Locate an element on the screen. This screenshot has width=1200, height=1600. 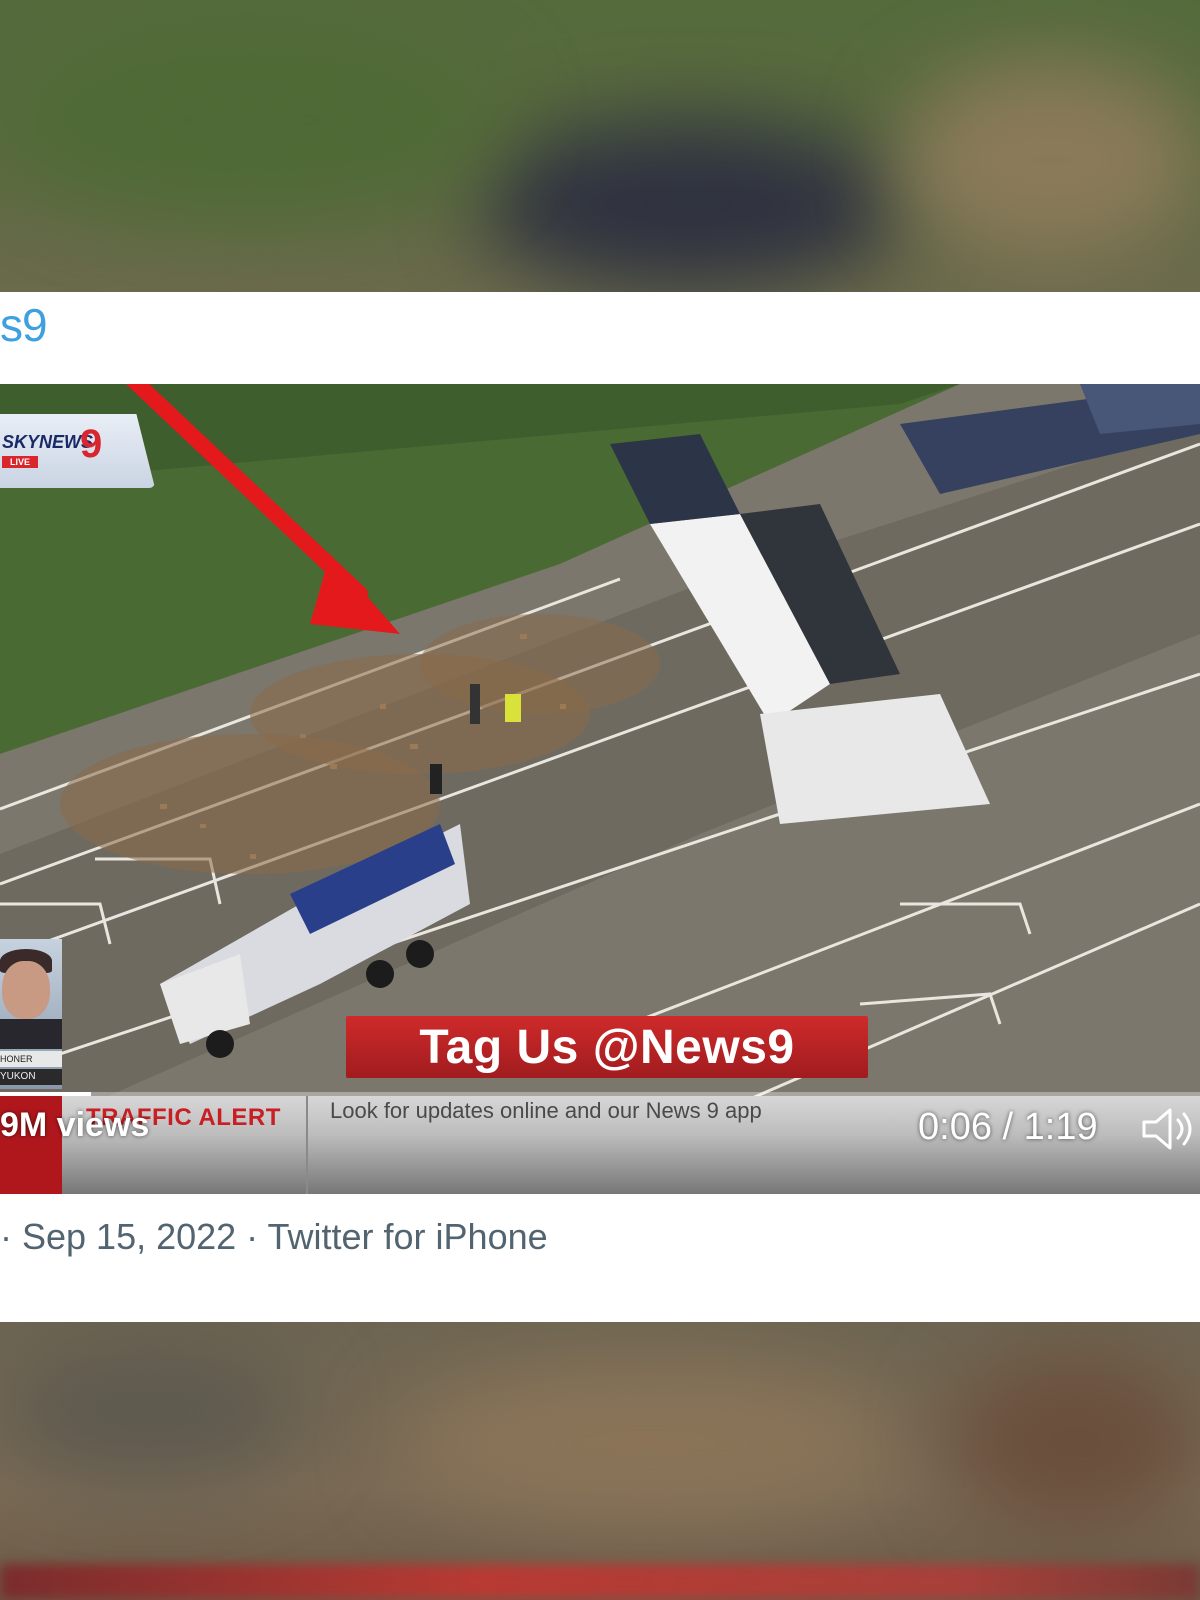
tag-us-text: Tag Us @News9 is located at coordinates (607, 1047).